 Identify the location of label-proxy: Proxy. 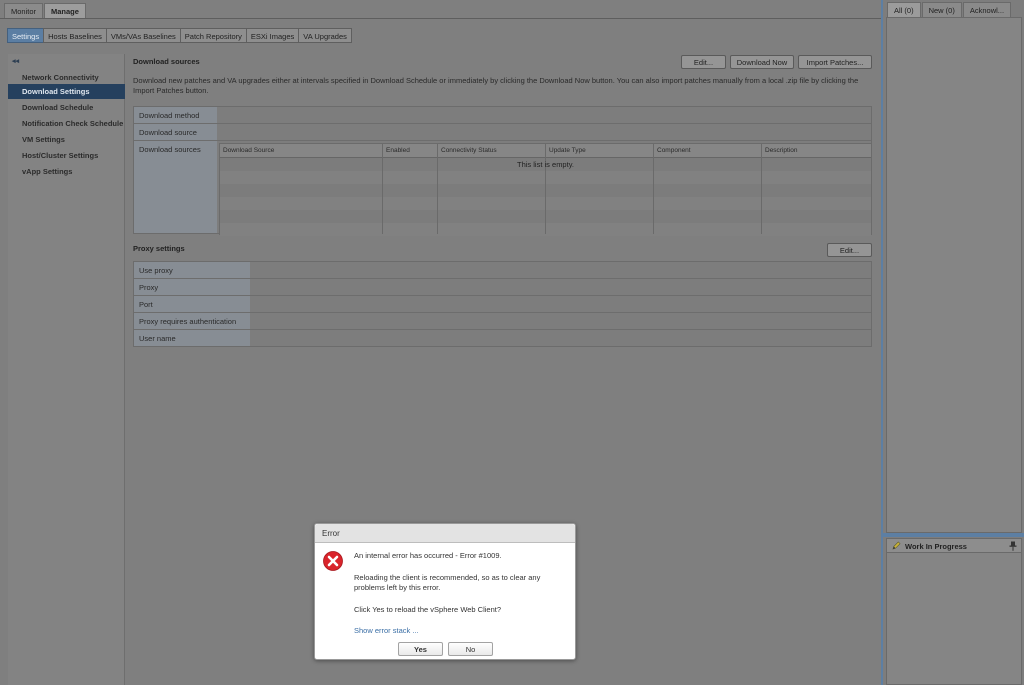
(192, 287).